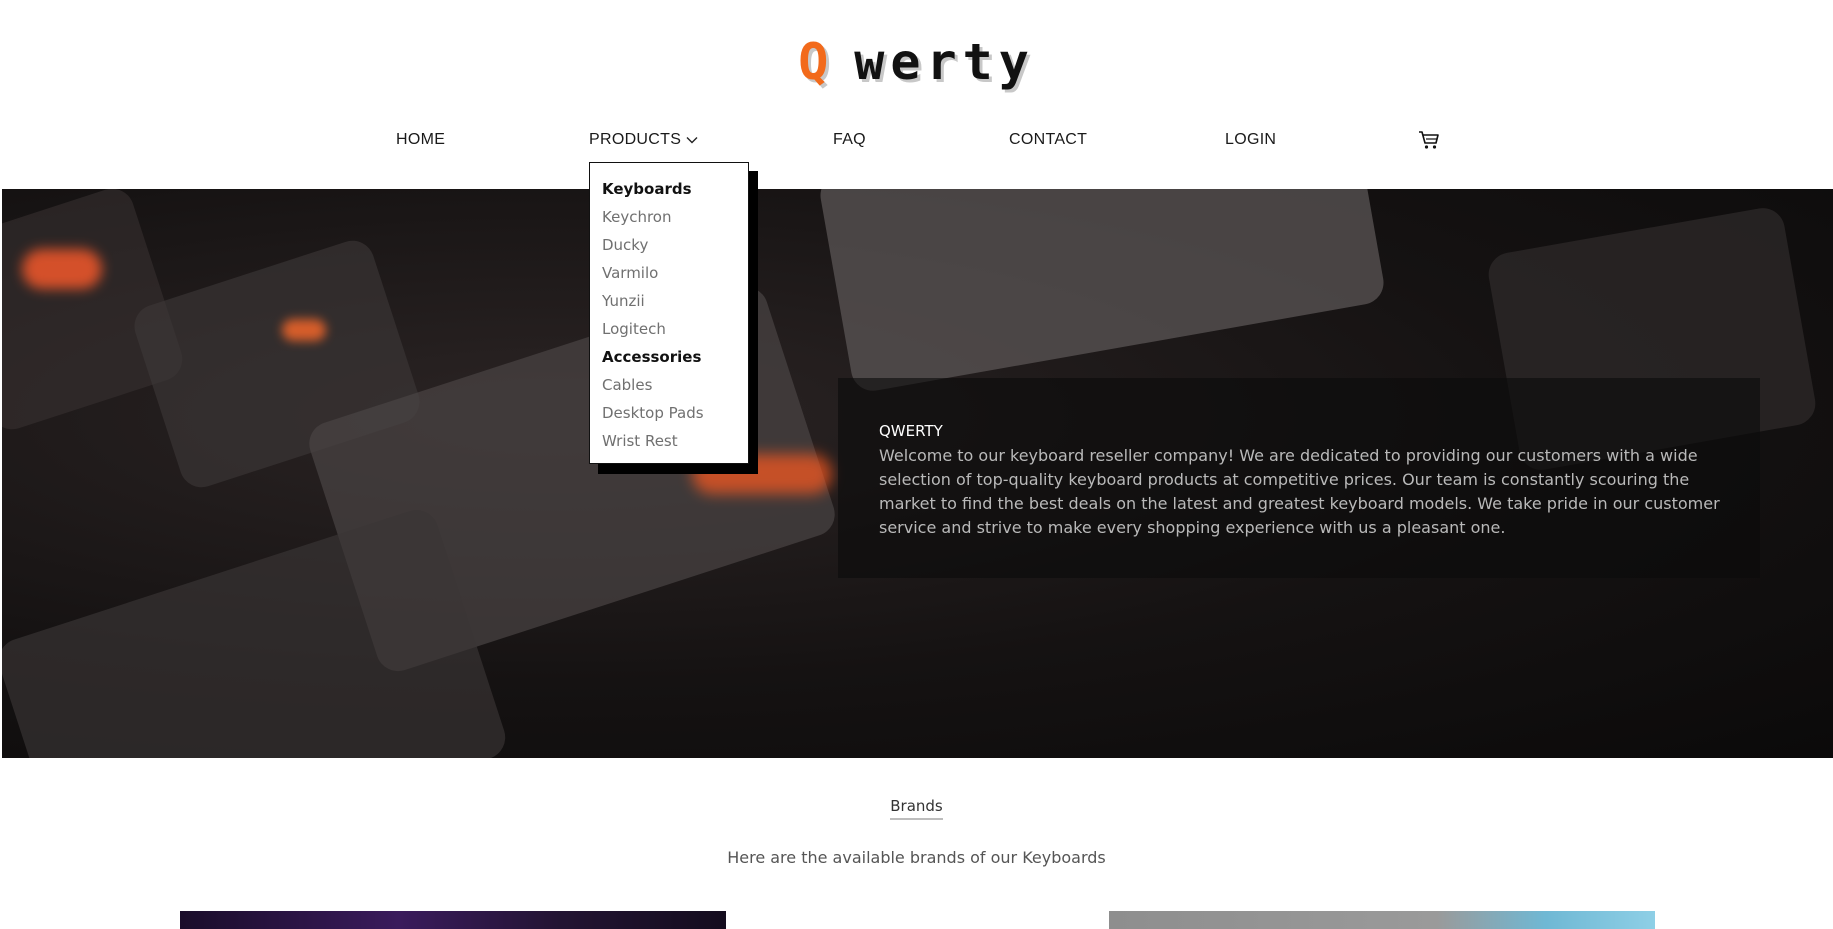  Describe the element at coordinates (692, 140) in the screenshot. I see `chevron-down-icon` at that location.